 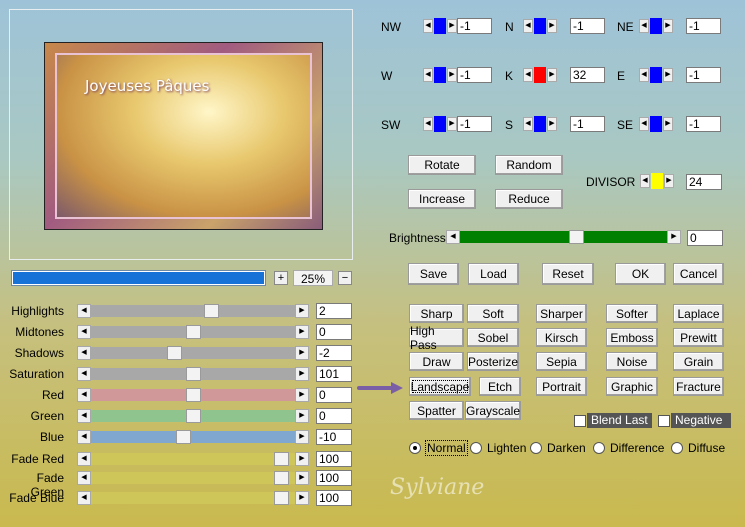 What do you see at coordinates (704, 182) in the screenshot?
I see `divisor-input: 24` at bounding box center [704, 182].